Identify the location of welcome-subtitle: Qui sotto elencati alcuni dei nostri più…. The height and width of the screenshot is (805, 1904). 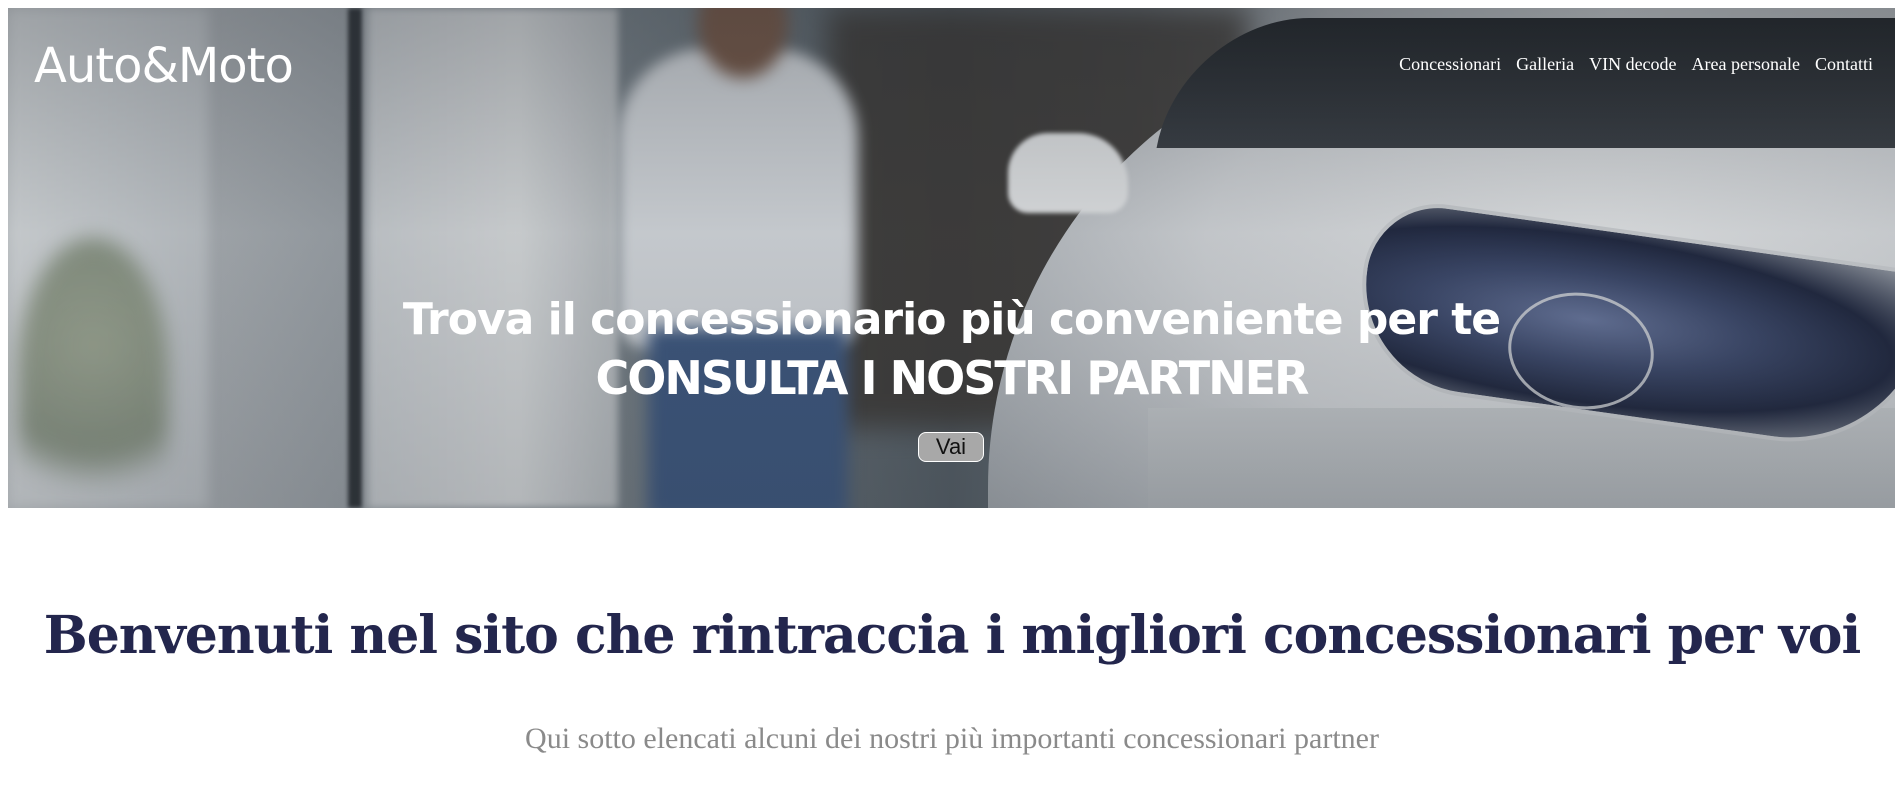
(952, 738).